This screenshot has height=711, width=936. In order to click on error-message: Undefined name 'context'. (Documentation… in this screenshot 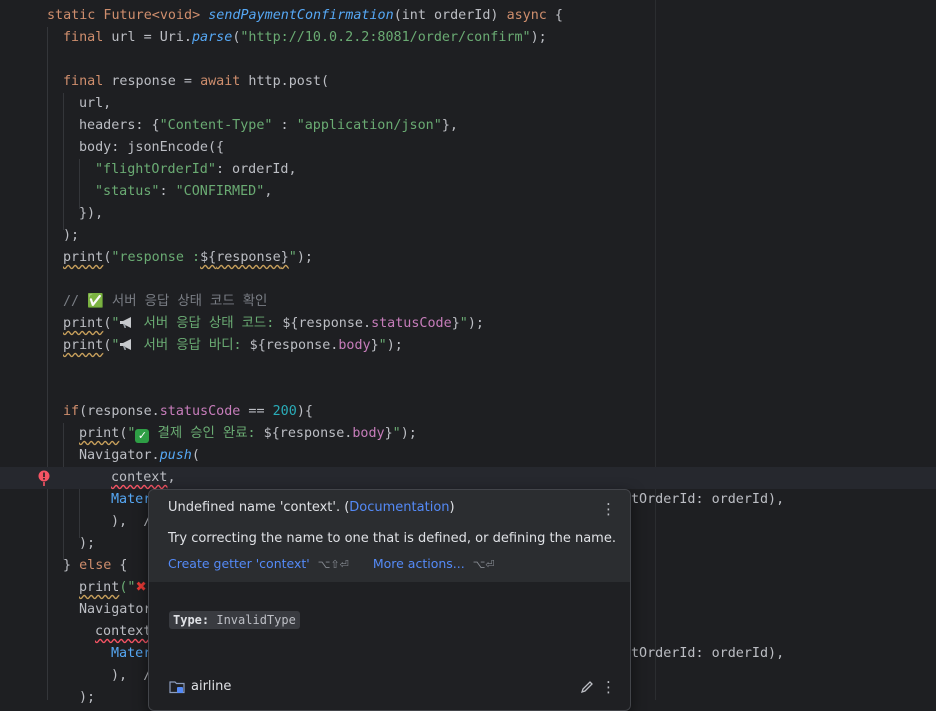, I will do `click(311, 507)`.